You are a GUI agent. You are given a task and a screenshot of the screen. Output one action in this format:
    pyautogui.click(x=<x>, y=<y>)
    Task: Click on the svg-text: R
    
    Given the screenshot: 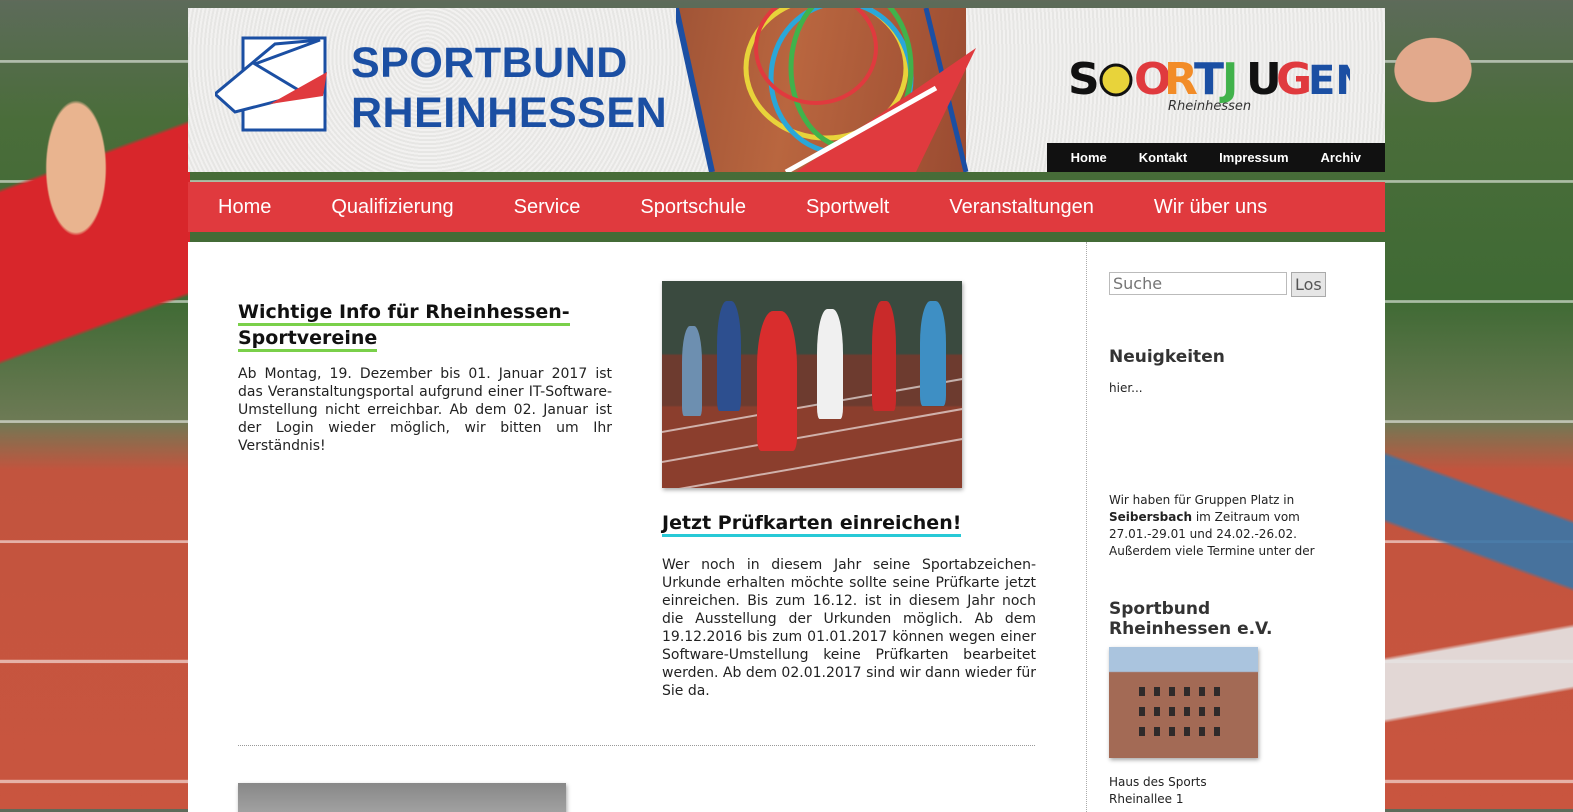 What is the action you would take?
    pyautogui.click(x=1181, y=79)
    